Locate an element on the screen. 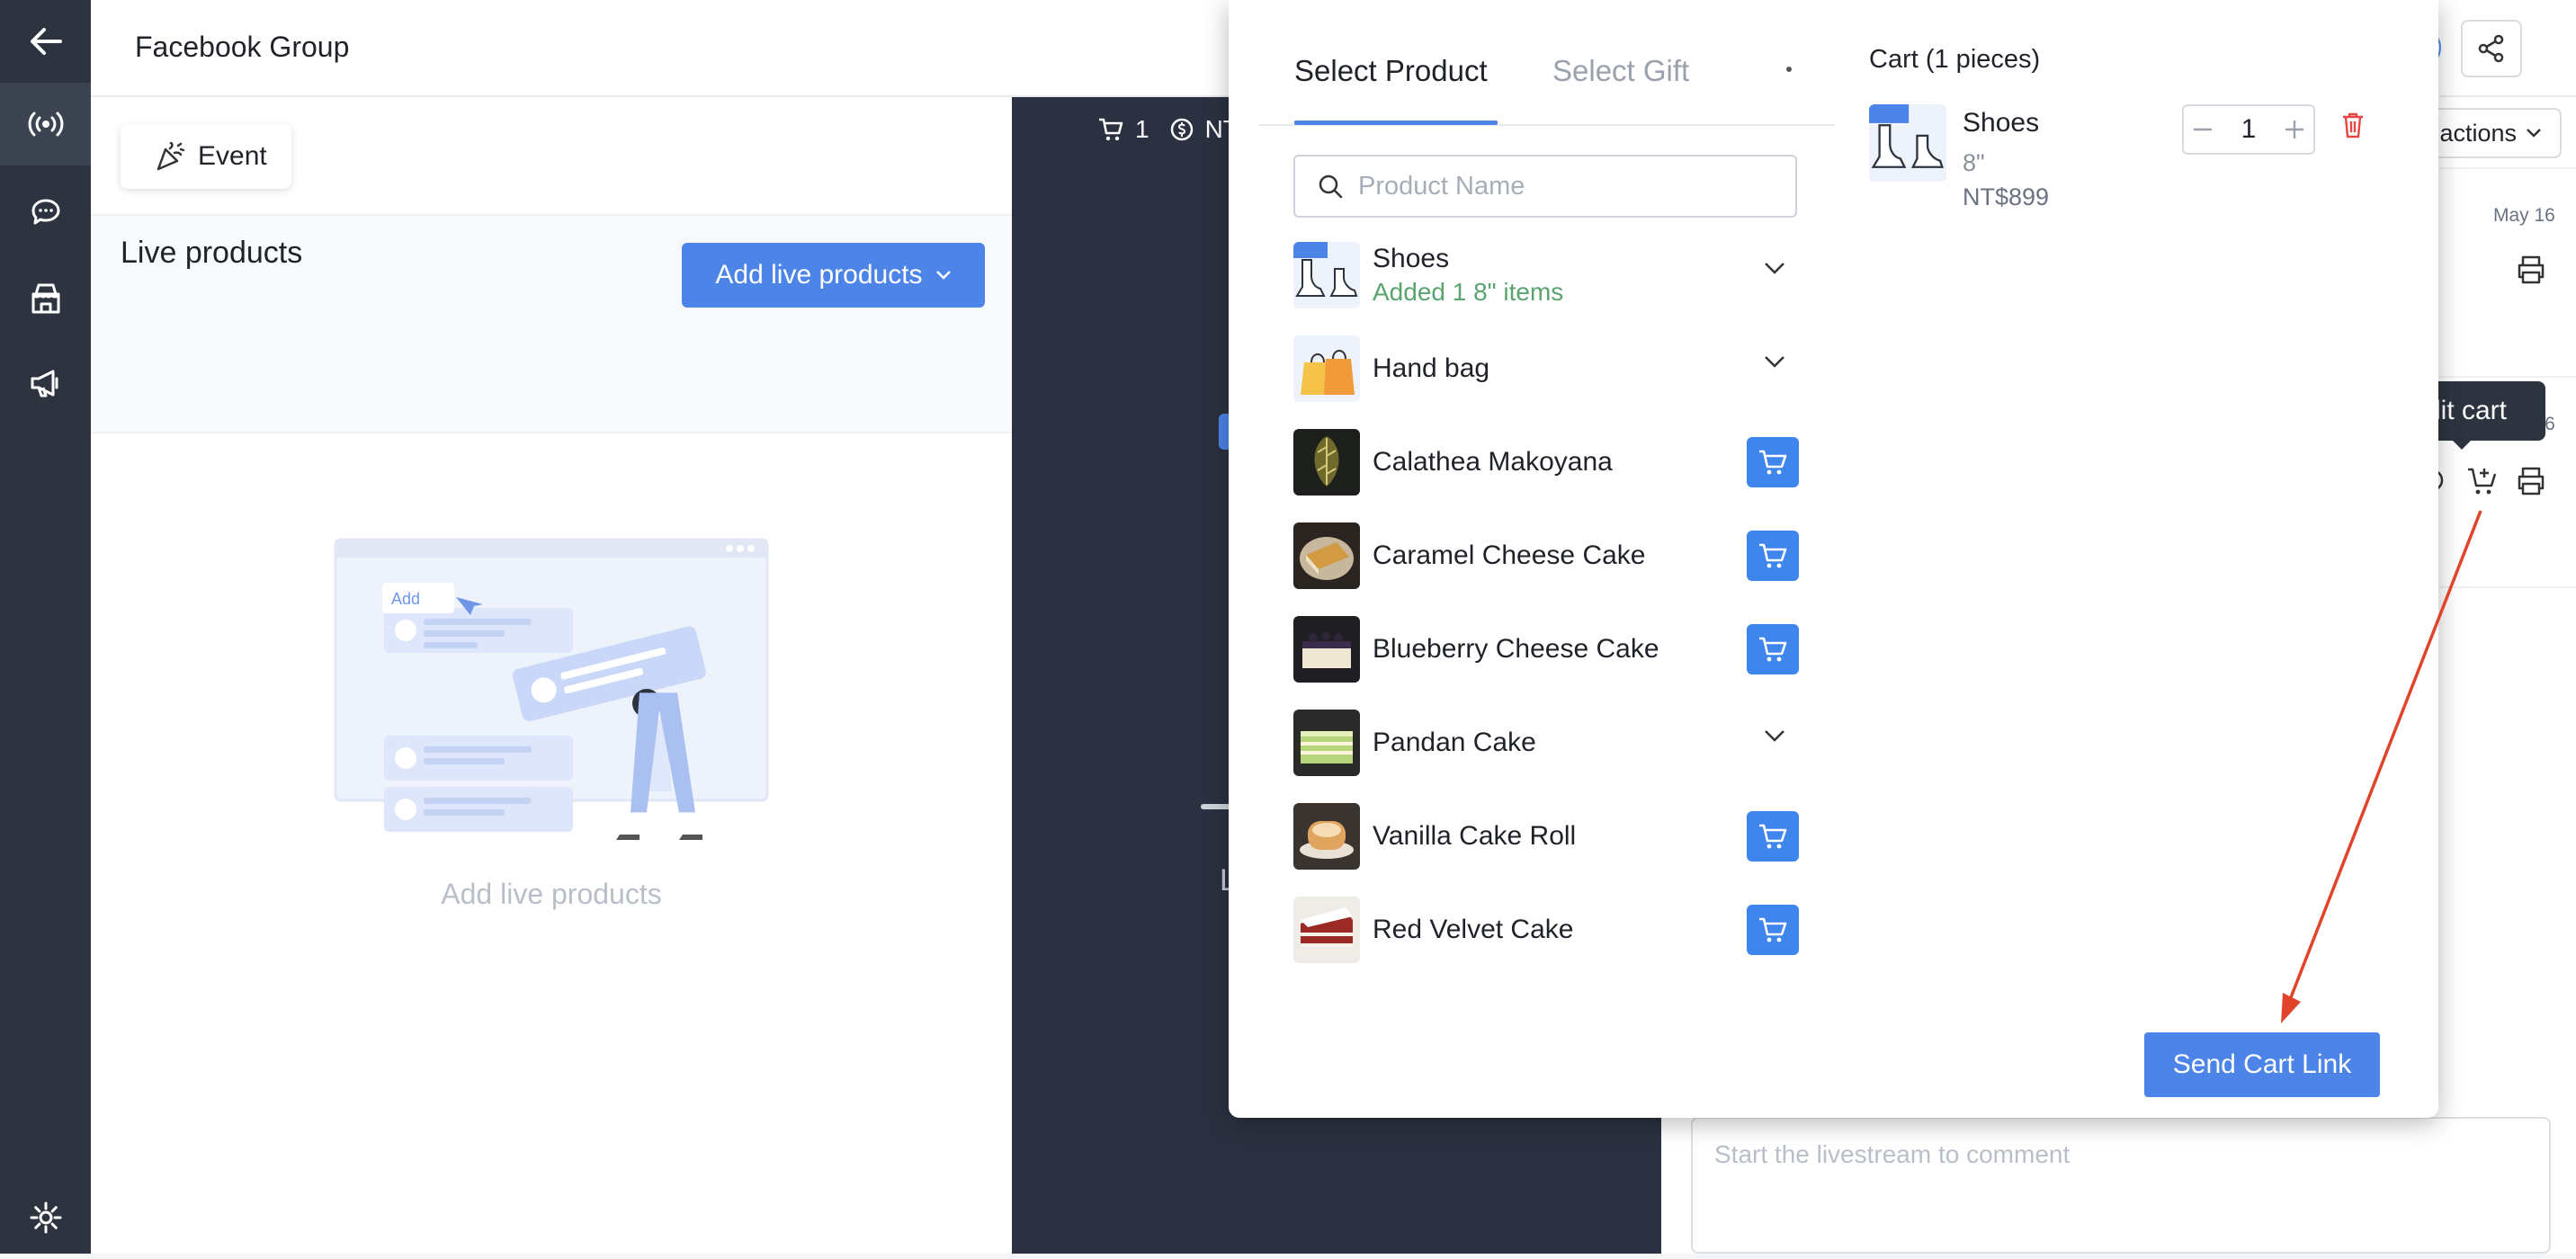 The height and width of the screenshot is (1259, 2576). product-row: Pandan Cake is located at coordinates (1547, 743).